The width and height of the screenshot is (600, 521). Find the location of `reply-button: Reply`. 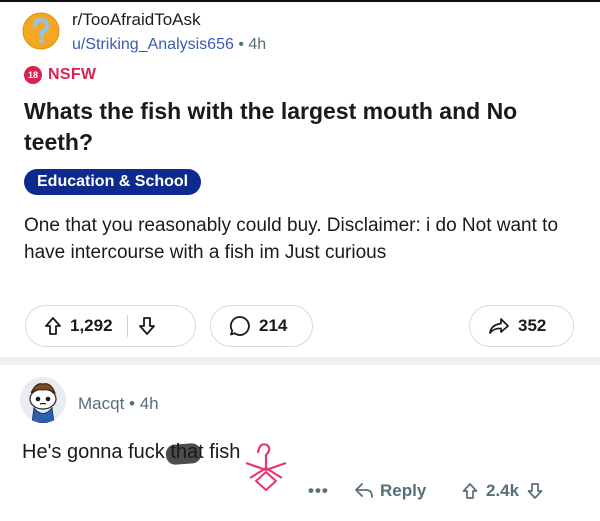

reply-button: Reply is located at coordinates (390, 491).